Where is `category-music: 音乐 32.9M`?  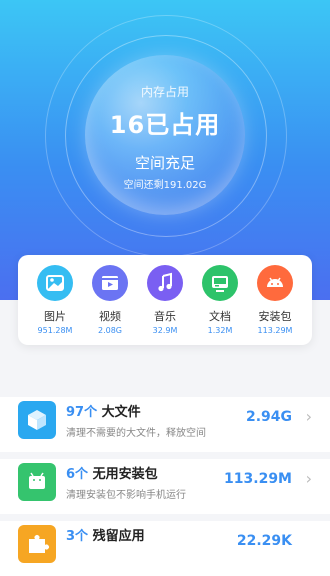 category-music: 音乐 32.9M is located at coordinates (165, 300).